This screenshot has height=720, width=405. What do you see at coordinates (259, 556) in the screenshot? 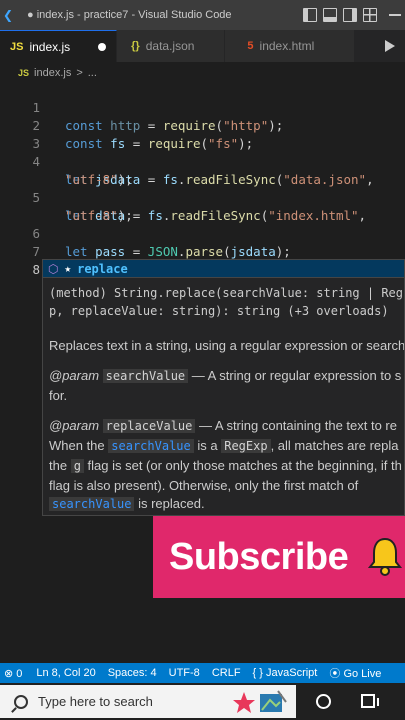
I see `subscribe-text: Subscribe` at bounding box center [259, 556].